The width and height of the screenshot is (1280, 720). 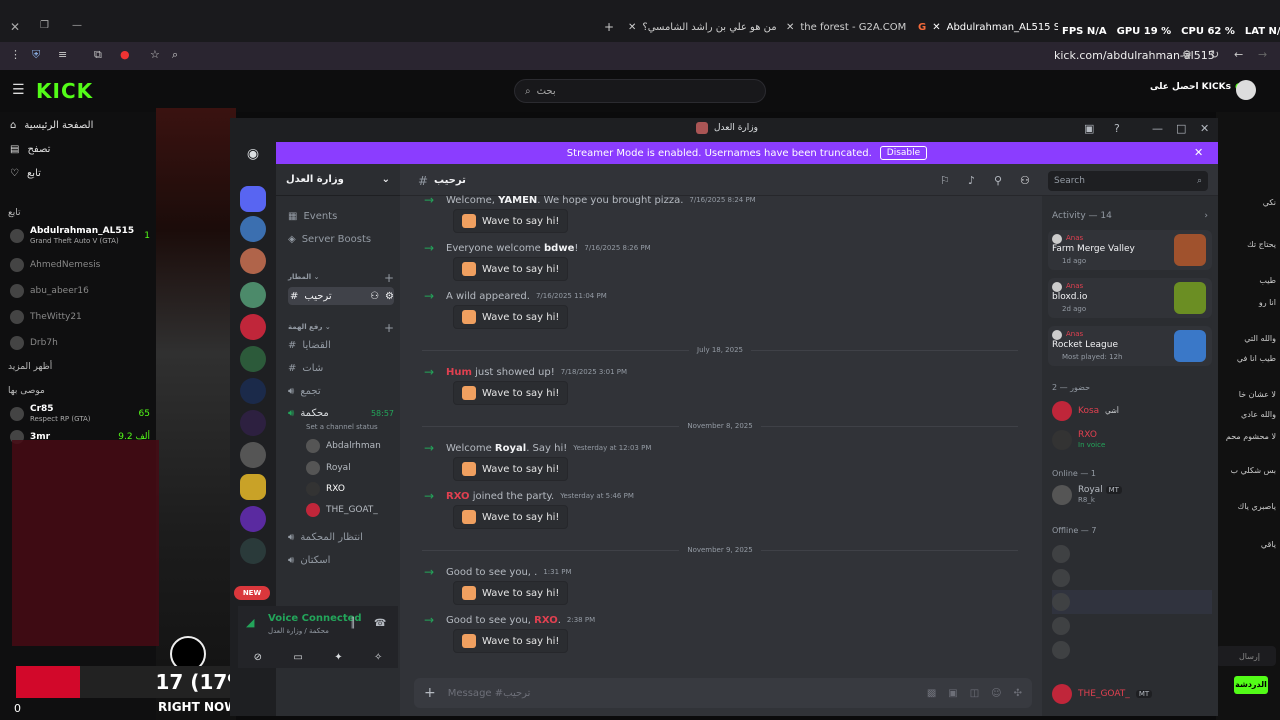 What do you see at coordinates (1117, 128) in the screenshot?
I see `help-icon: ?` at bounding box center [1117, 128].